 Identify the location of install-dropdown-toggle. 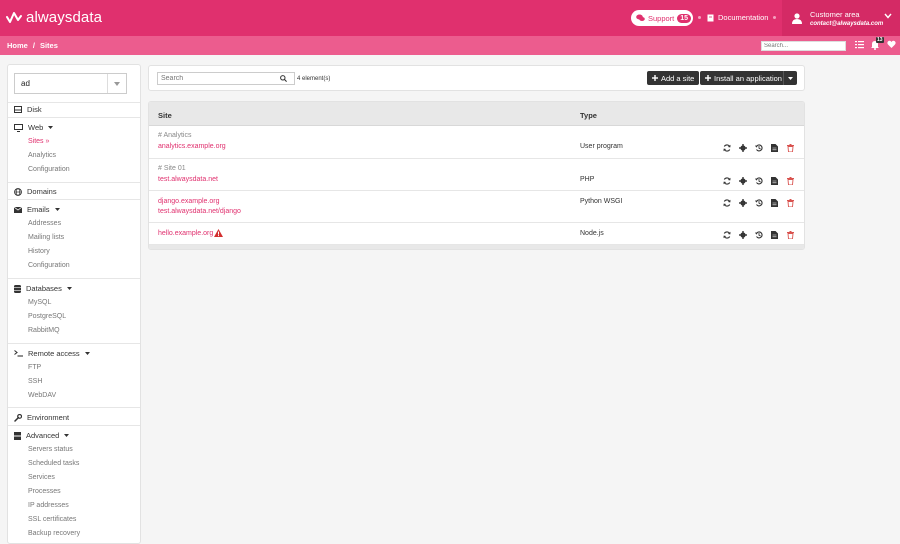
(790, 78).